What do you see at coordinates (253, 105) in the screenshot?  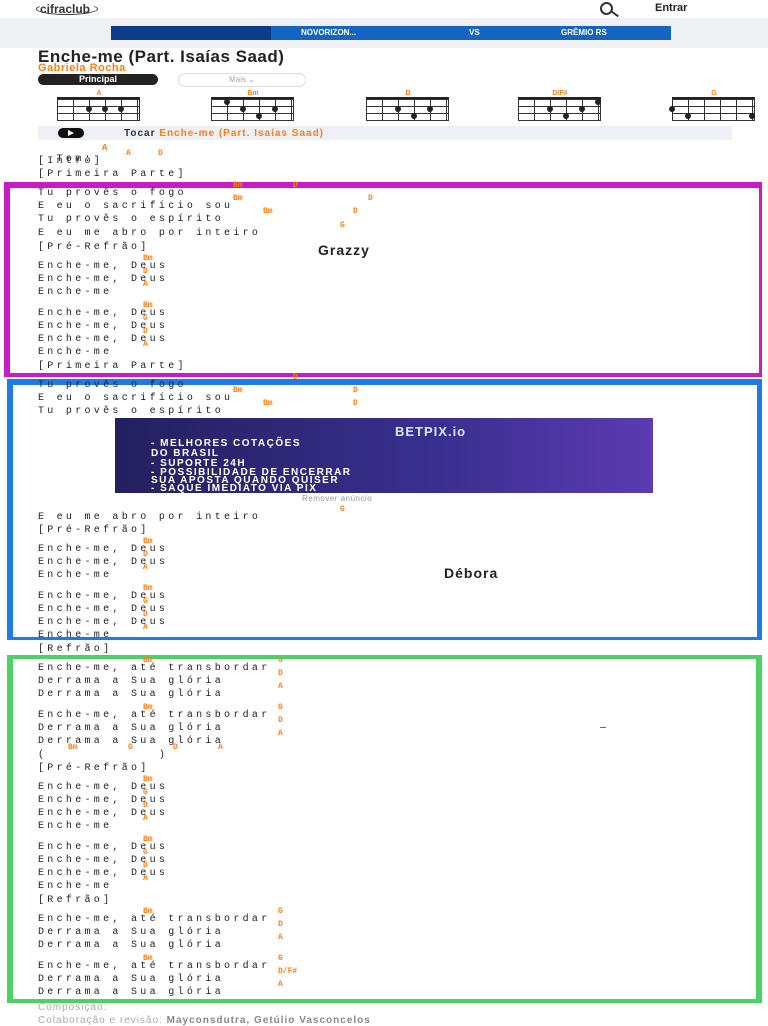 I see `chord-diagram-bm: Bm` at bounding box center [253, 105].